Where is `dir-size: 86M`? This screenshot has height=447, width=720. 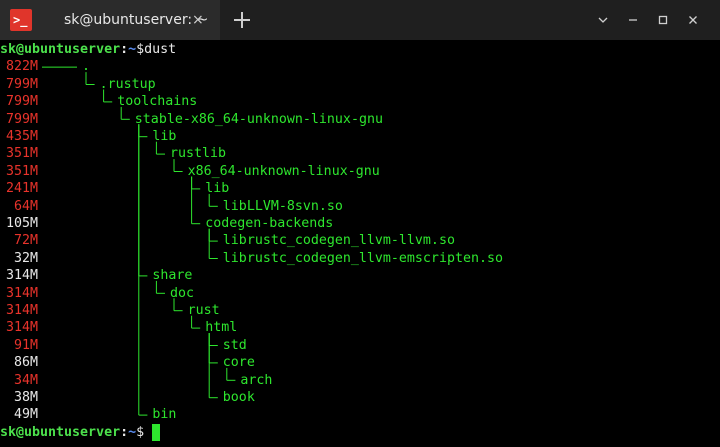
dir-size: 86M is located at coordinates (25, 363).